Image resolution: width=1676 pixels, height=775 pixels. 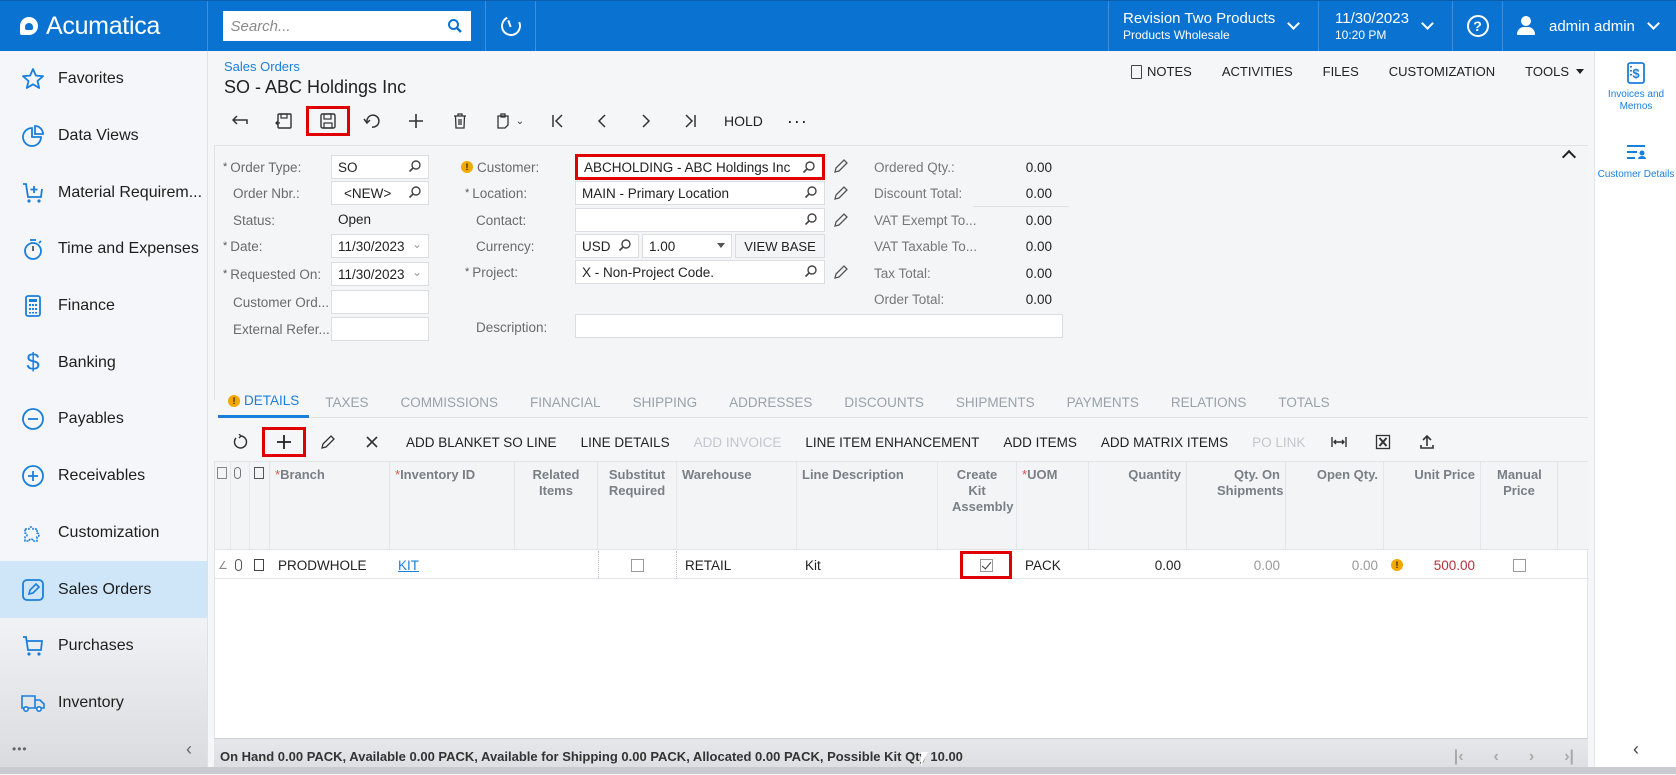 I want to click on add-new-button, so click(x=416, y=121).